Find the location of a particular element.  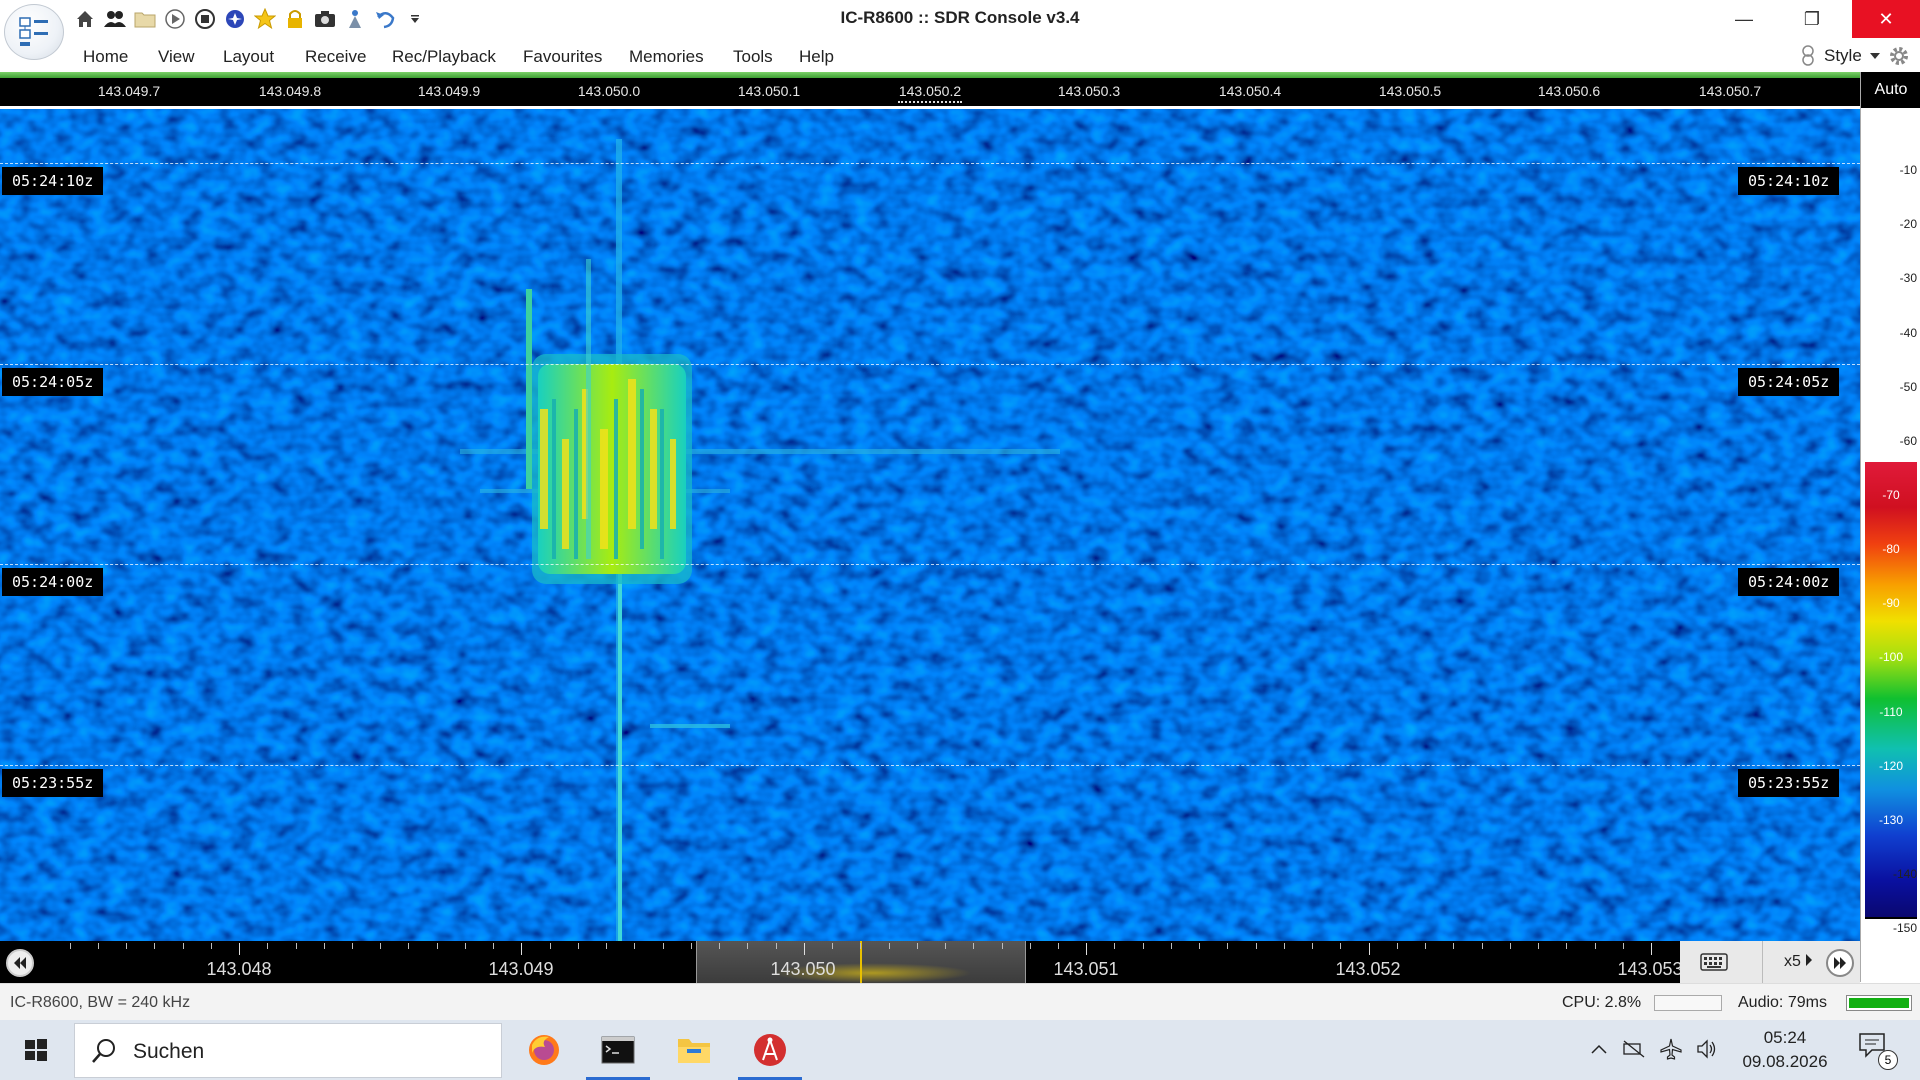

restore-button: ❐ is located at coordinates (1812, 19).